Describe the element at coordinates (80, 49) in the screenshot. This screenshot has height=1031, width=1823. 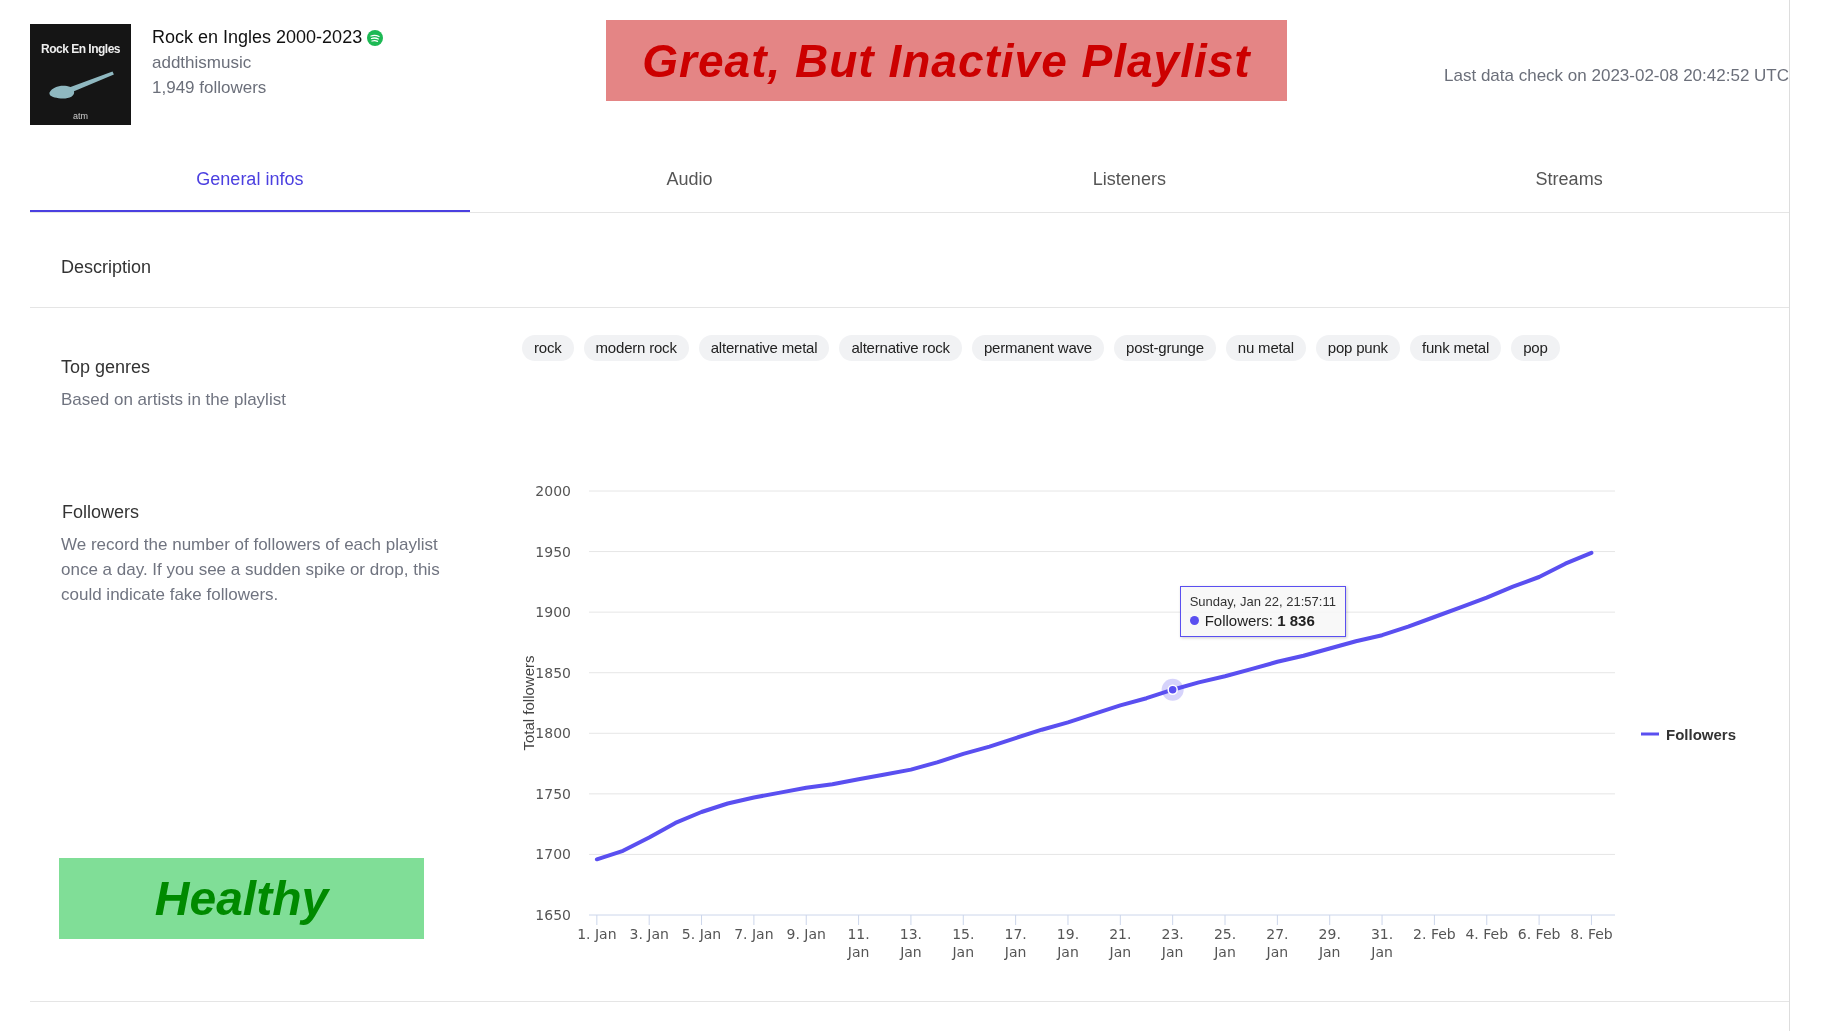
I see `cover-title: Rock En Ingles` at that location.